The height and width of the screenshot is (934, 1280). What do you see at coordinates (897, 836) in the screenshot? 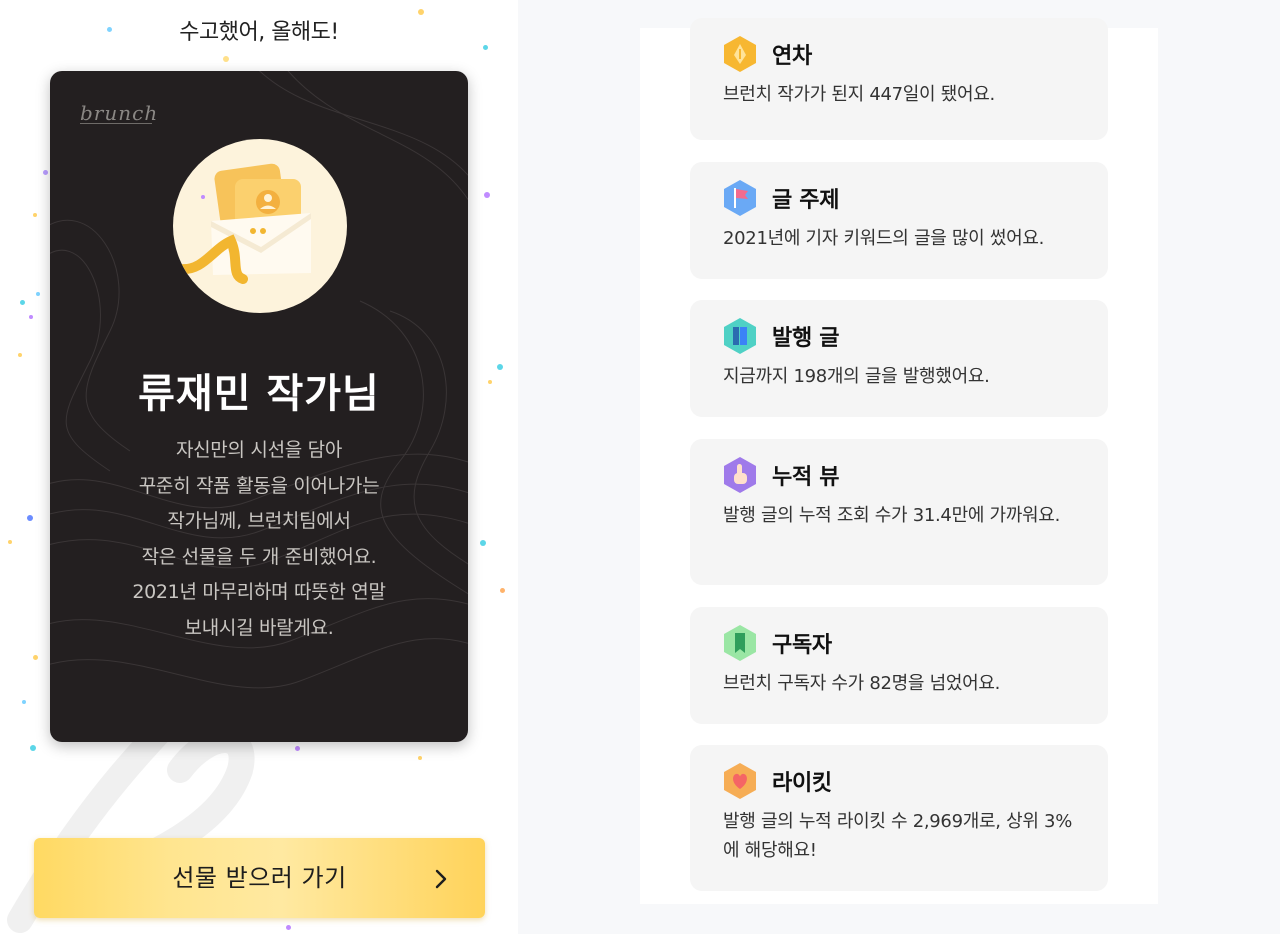
I see `stat-description: 발행 글의 누적 라이킷 수 2,969개로, 상위 3%에 해당해요!` at bounding box center [897, 836].